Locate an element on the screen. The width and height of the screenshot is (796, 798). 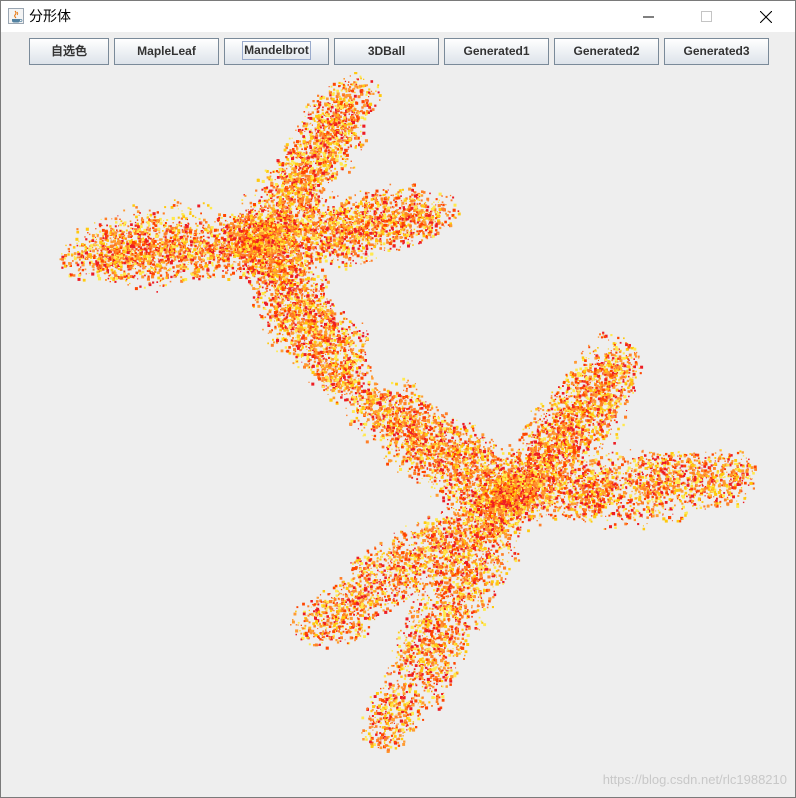
close-icon is located at coordinates (766, 17).